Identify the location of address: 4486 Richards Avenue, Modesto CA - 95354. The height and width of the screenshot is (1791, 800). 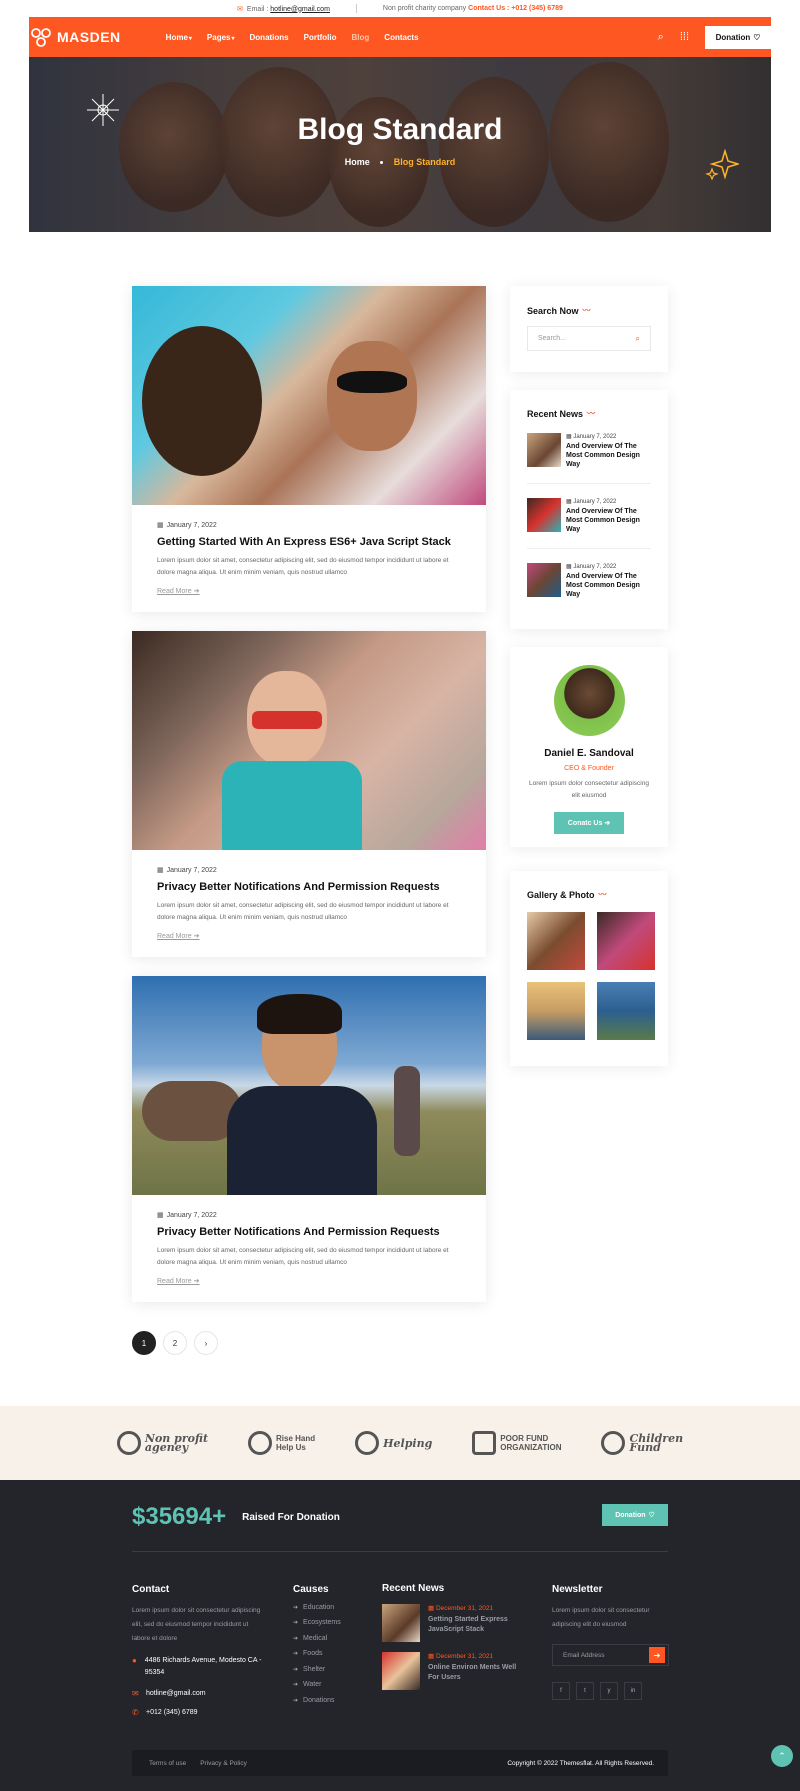
(203, 1666).